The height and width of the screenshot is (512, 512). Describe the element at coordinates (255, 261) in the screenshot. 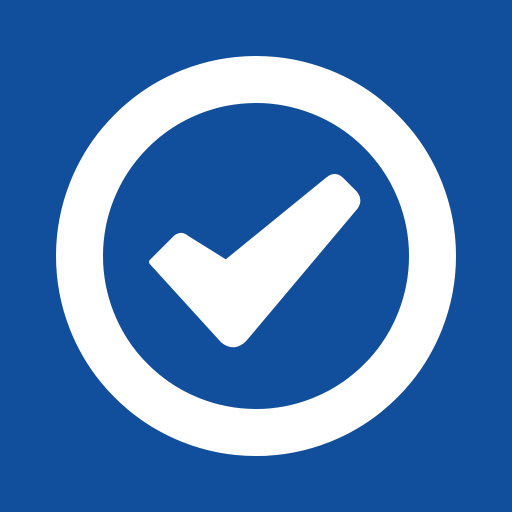

I see `checkmark-shape` at that location.